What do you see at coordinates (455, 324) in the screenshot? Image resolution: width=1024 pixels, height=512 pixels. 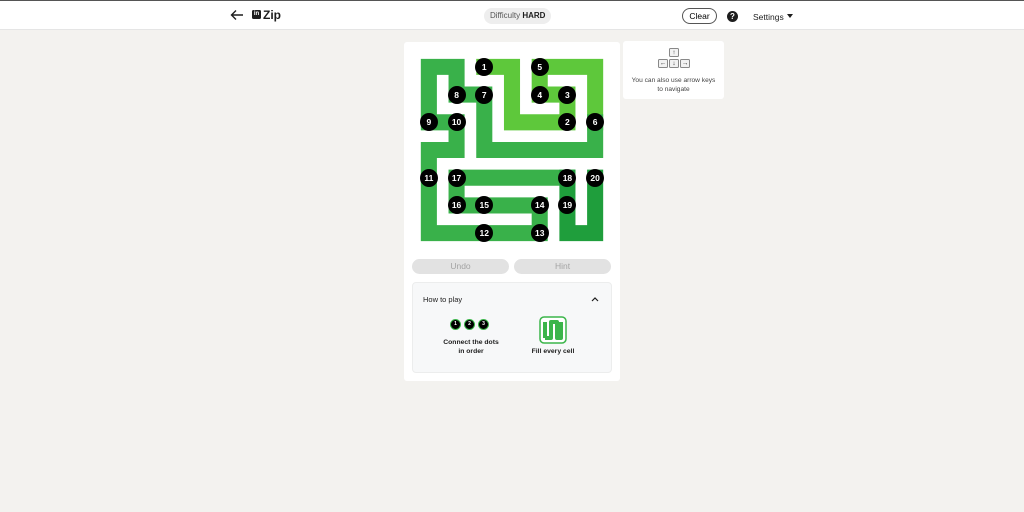 I see `example-dot-1: 1` at bounding box center [455, 324].